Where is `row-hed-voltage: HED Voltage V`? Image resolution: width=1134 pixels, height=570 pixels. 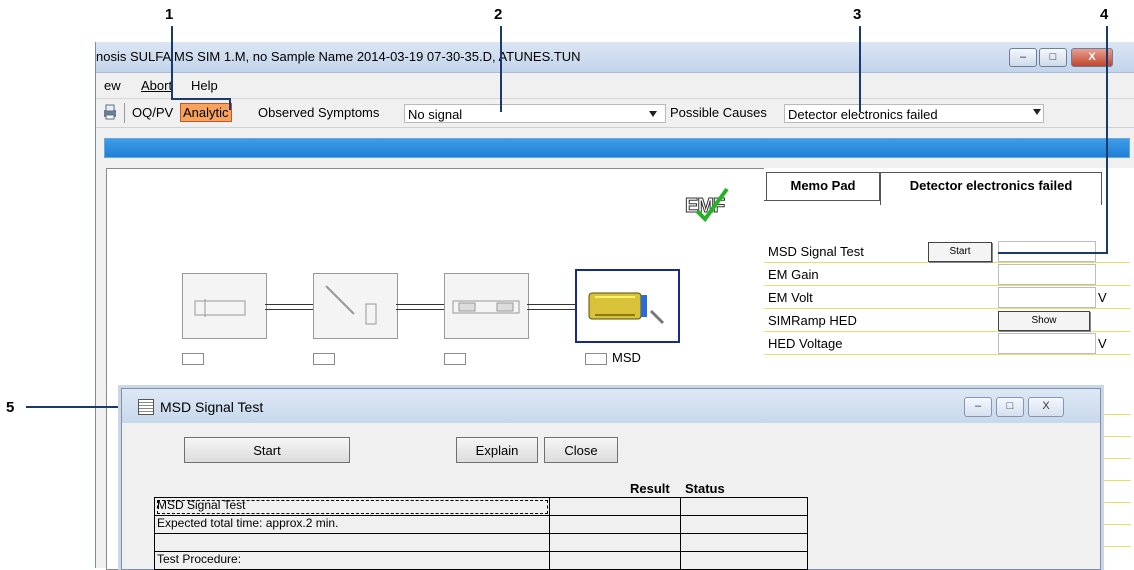 row-hed-voltage: HED Voltage V is located at coordinates (947, 343).